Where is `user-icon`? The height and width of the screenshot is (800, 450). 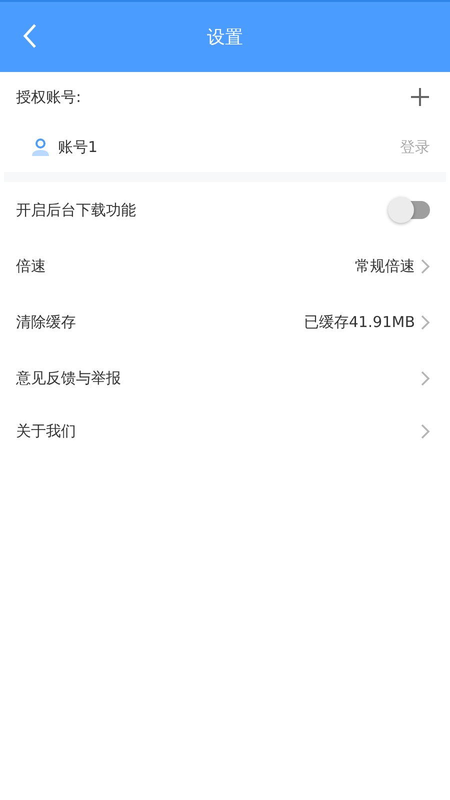
user-icon is located at coordinates (40, 147).